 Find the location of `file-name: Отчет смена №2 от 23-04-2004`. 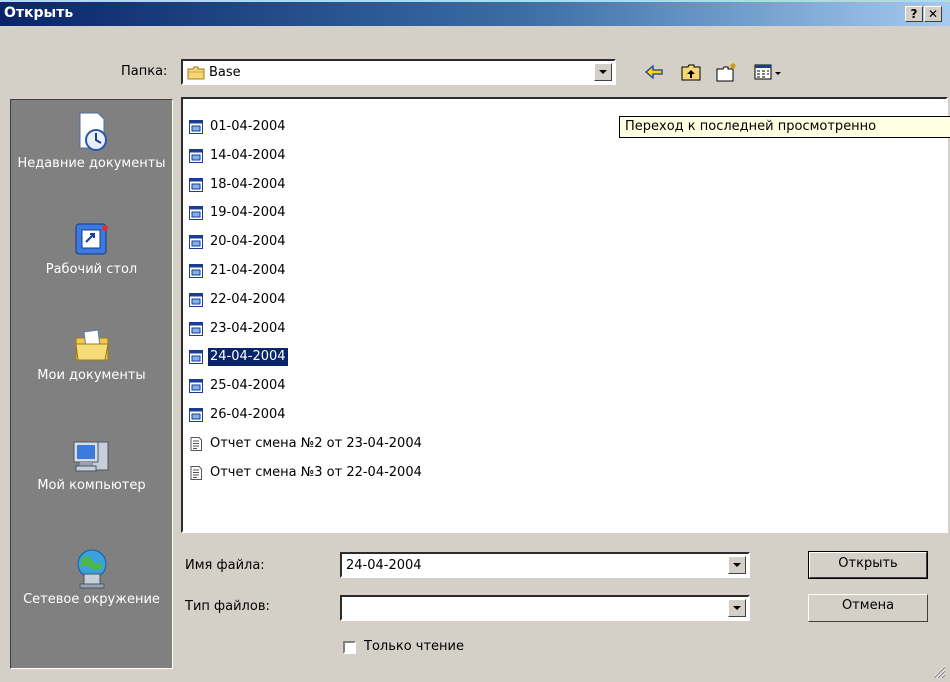

file-name: Отчет смена №2 от 23-04-2004 is located at coordinates (316, 443).